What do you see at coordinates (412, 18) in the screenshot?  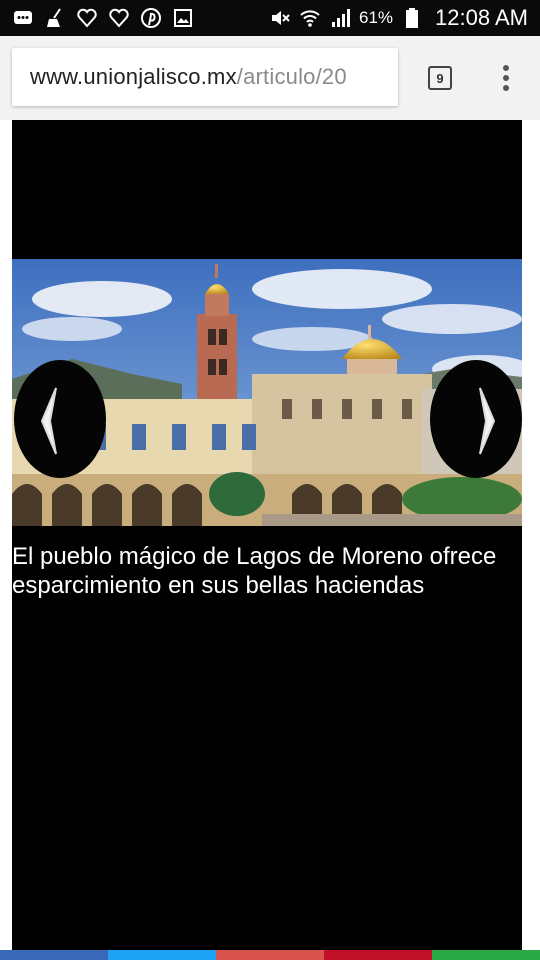 I see `battery-icon` at bounding box center [412, 18].